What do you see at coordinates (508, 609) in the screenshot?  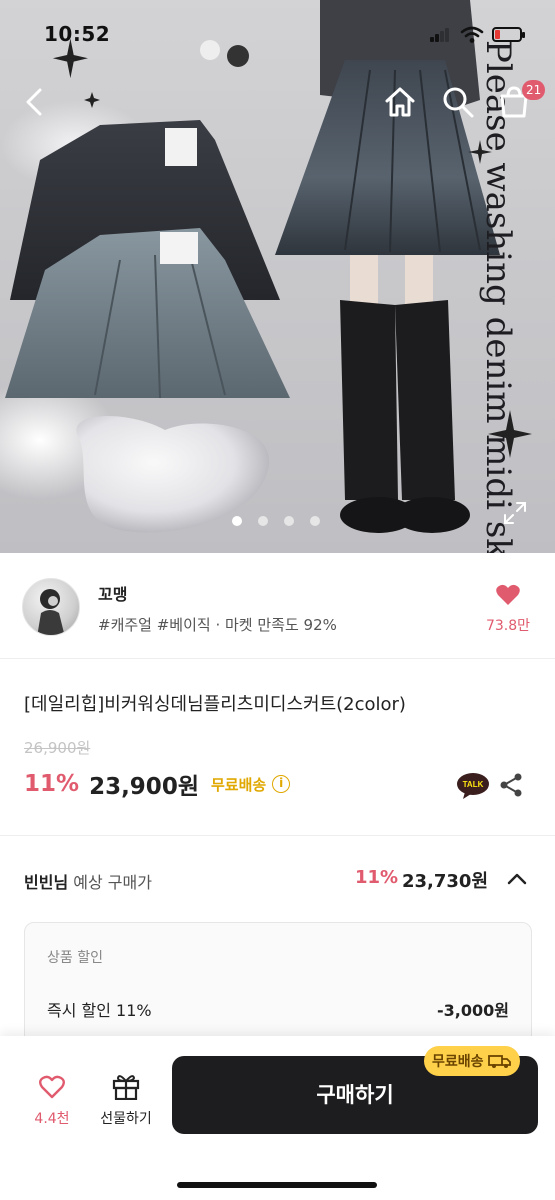 I see `seller-like-button: 73.8만` at bounding box center [508, 609].